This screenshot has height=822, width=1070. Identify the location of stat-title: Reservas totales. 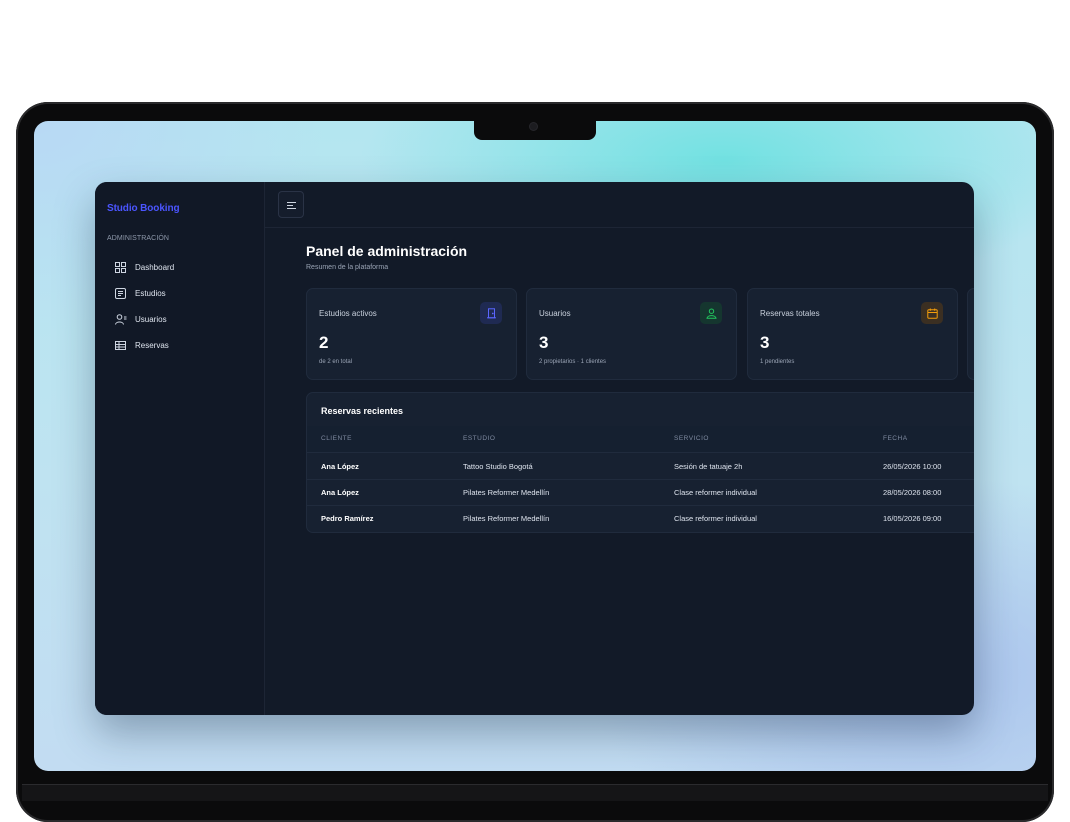
(790, 313).